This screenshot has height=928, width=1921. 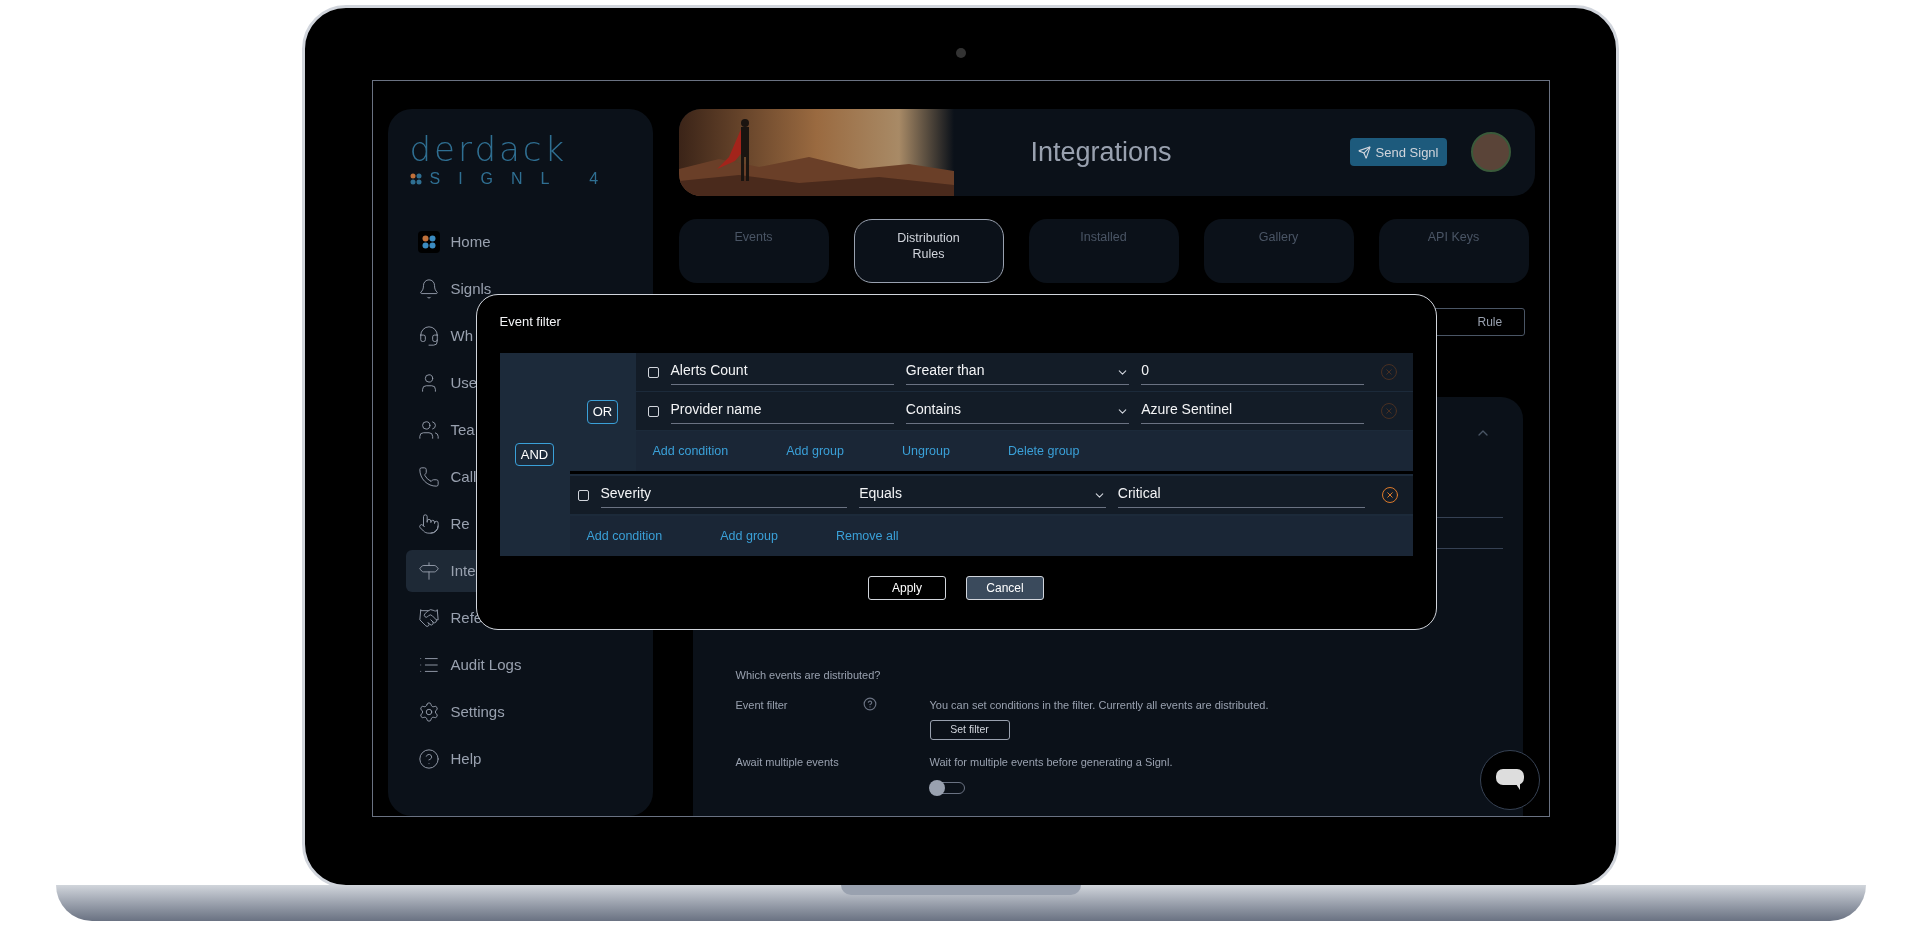 What do you see at coordinates (787, 762) in the screenshot?
I see `setting-label: Await multiple events` at bounding box center [787, 762].